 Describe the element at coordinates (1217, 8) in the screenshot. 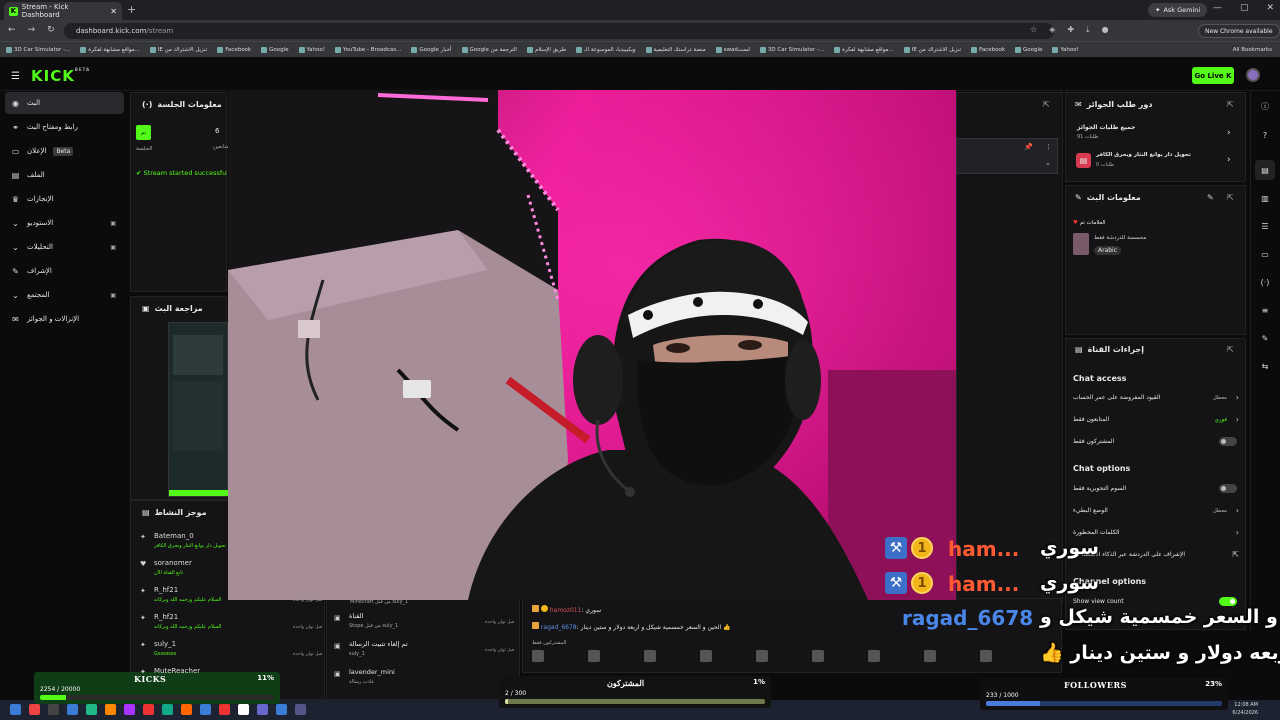

I see `minimize-icon: —` at that location.